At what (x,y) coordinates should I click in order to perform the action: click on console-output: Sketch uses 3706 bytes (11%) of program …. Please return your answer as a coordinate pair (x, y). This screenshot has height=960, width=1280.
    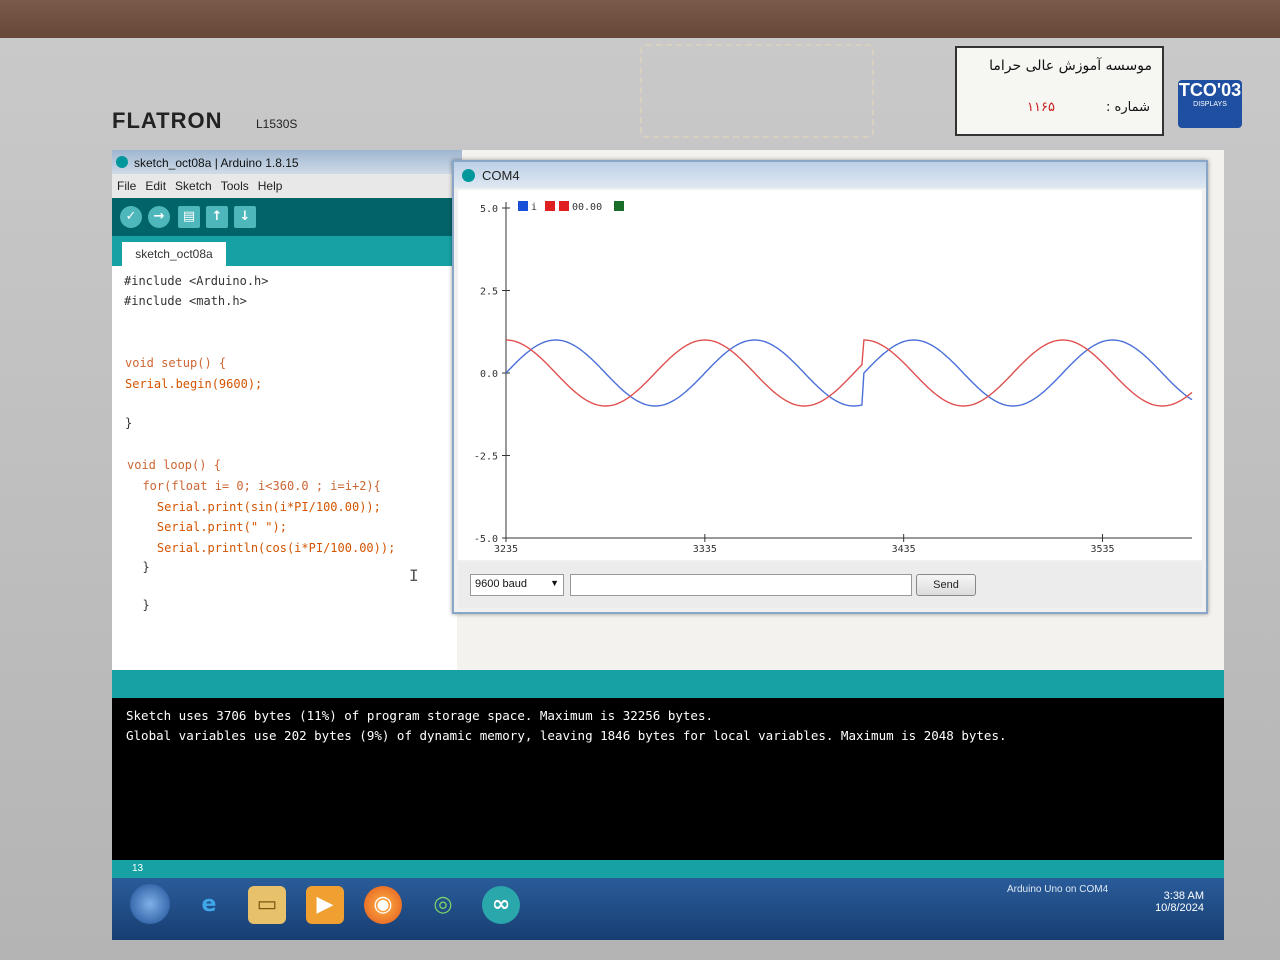
    Looking at the image, I should click on (668, 779).